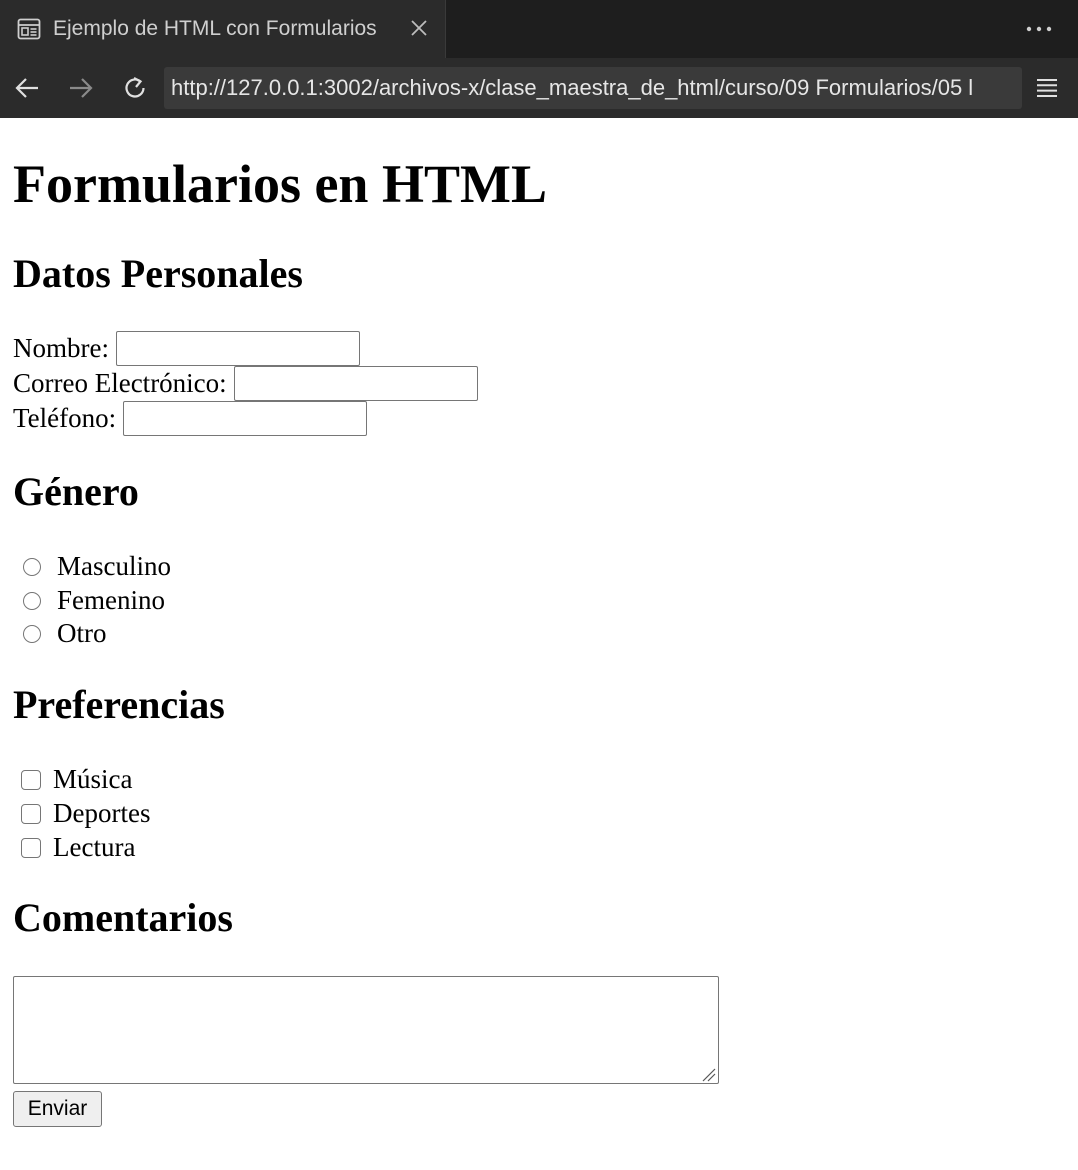 The height and width of the screenshot is (1170, 1078). What do you see at coordinates (32, 633) in the screenshot?
I see `radio-otro` at bounding box center [32, 633].